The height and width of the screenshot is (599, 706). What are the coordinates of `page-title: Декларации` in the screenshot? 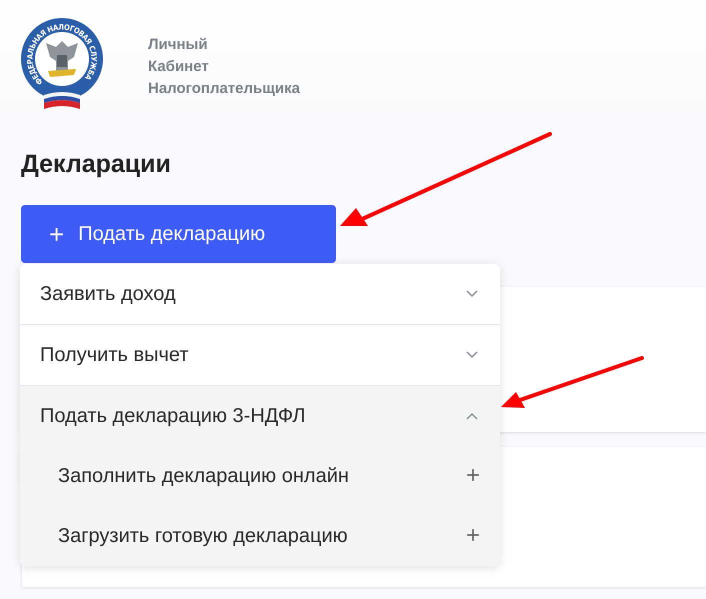 It's located at (96, 164).